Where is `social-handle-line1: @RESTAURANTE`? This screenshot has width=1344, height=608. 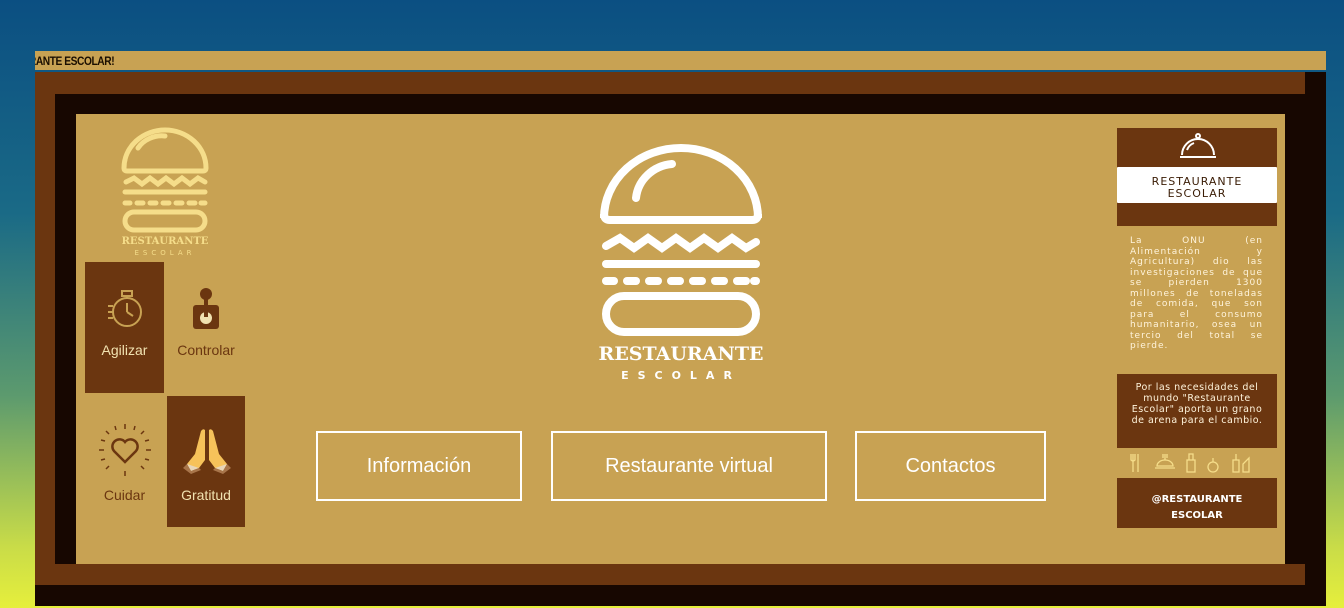
social-handle-line1: @RESTAURANTE is located at coordinates (1197, 499).